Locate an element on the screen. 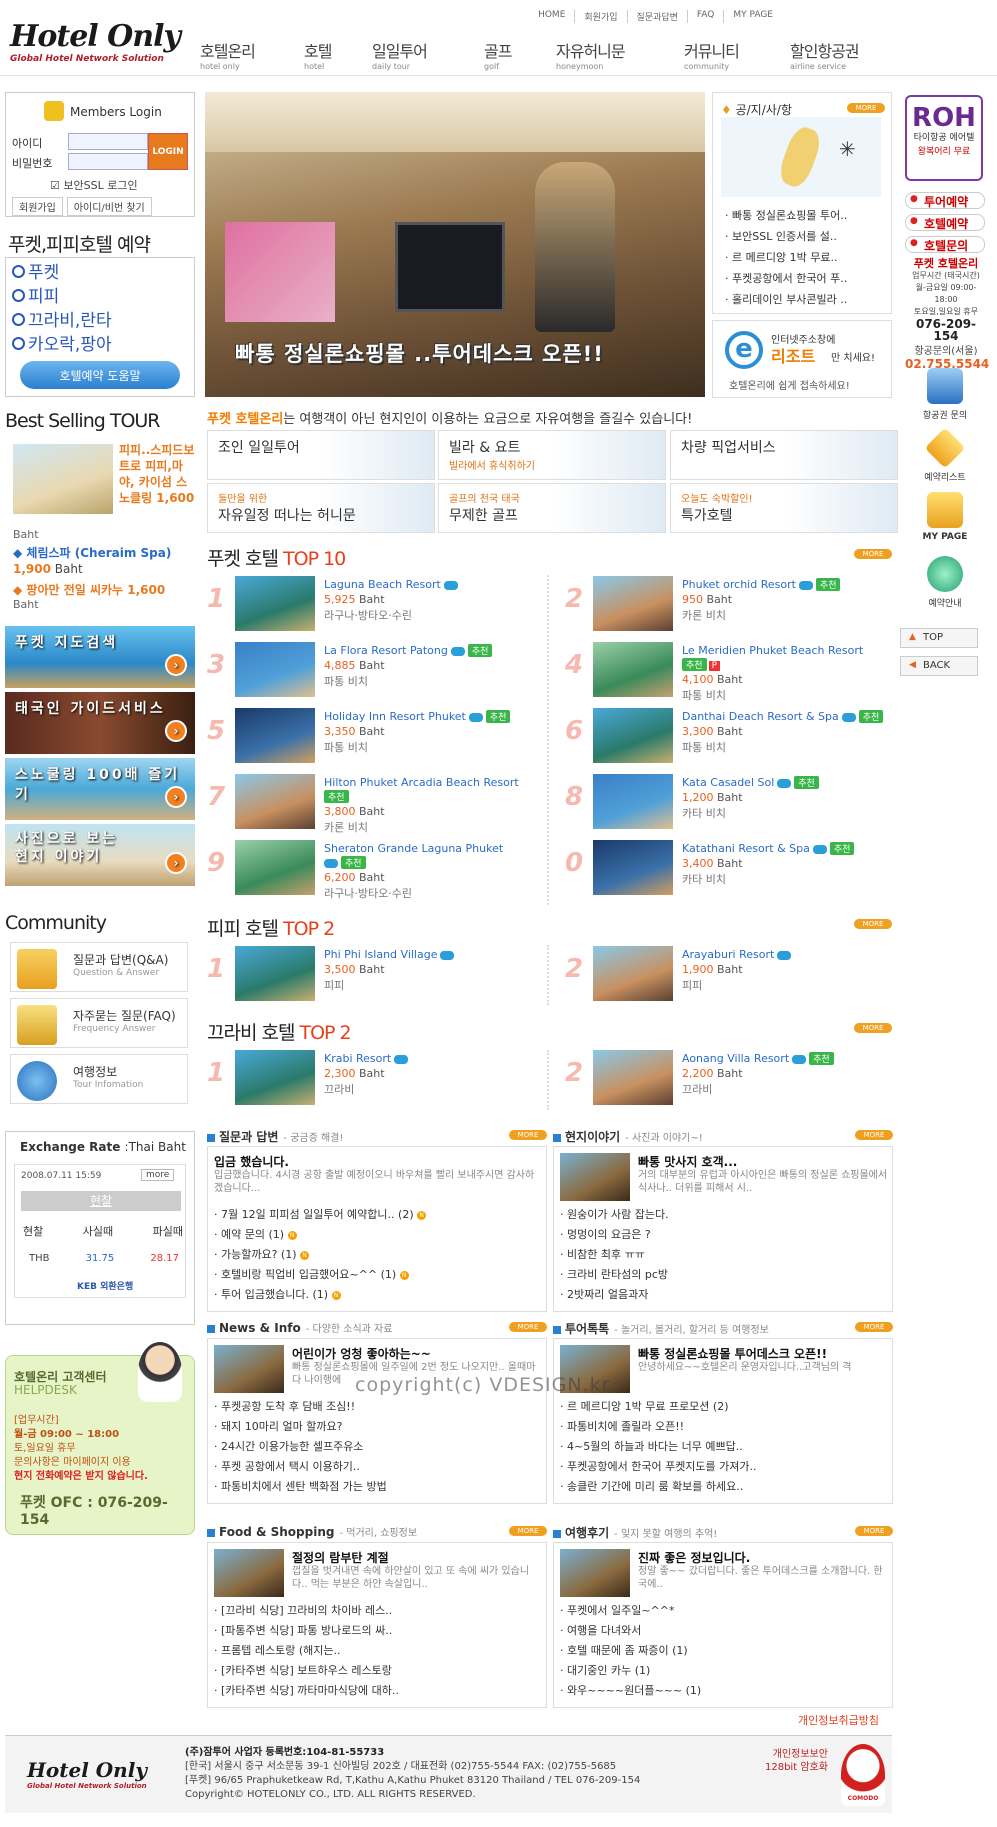 This screenshot has height=1827, width=997. hotel-inquiry-button: 호텔문의 is located at coordinates (945, 244).